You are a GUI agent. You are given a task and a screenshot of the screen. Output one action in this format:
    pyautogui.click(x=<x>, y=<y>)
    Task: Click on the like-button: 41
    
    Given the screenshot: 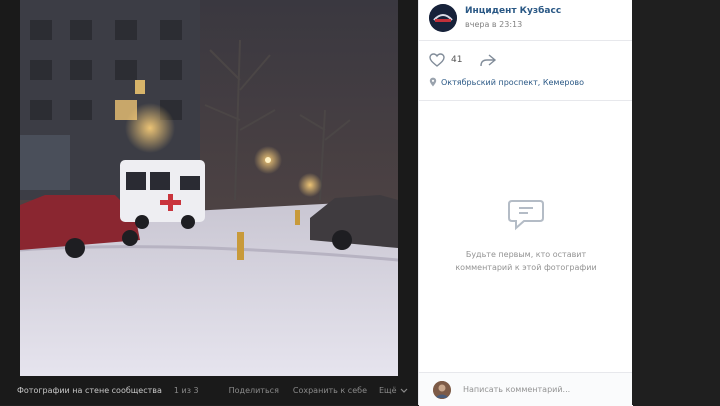 What is the action you would take?
    pyautogui.click(x=445, y=60)
    